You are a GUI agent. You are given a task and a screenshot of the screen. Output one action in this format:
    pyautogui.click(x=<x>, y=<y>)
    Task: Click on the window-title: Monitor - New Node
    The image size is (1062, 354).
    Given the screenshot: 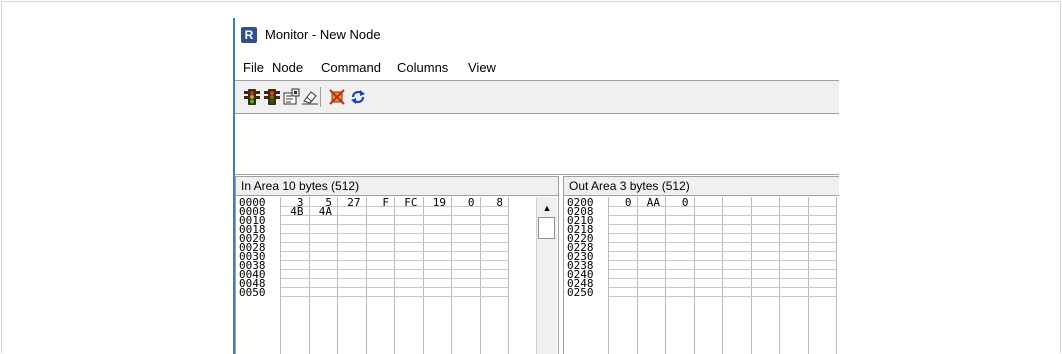 What is the action you would take?
    pyautogui.click(x=323, y=34)
    